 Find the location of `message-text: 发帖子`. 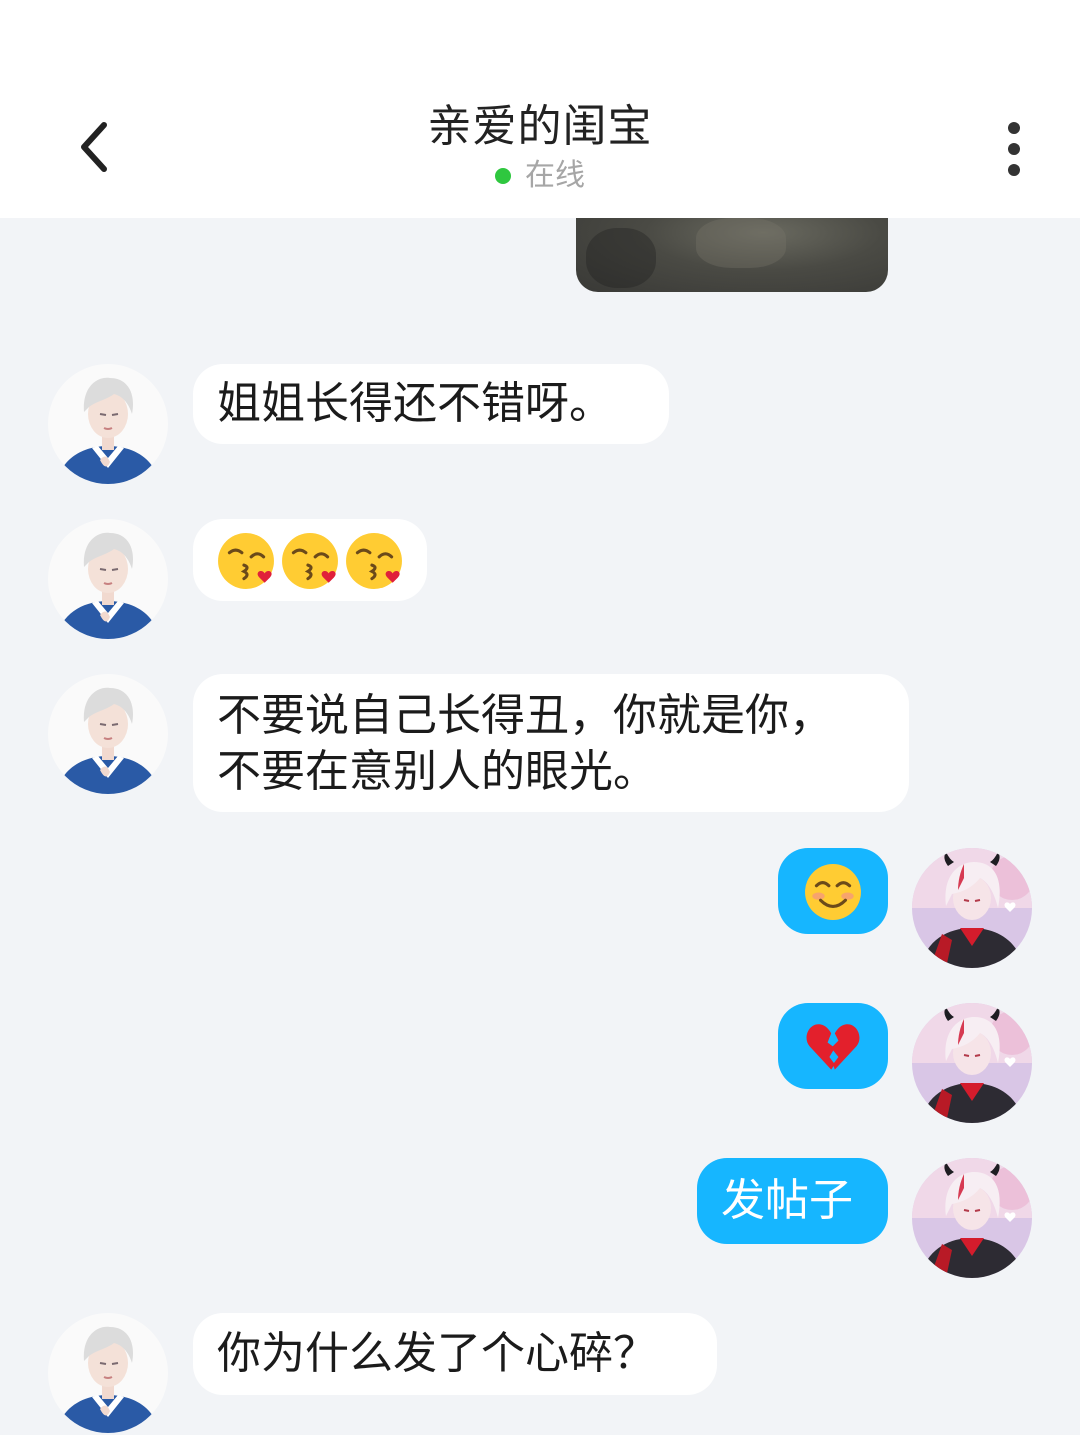

message-text: 发帖子 is located at coordinates (787, 1200).